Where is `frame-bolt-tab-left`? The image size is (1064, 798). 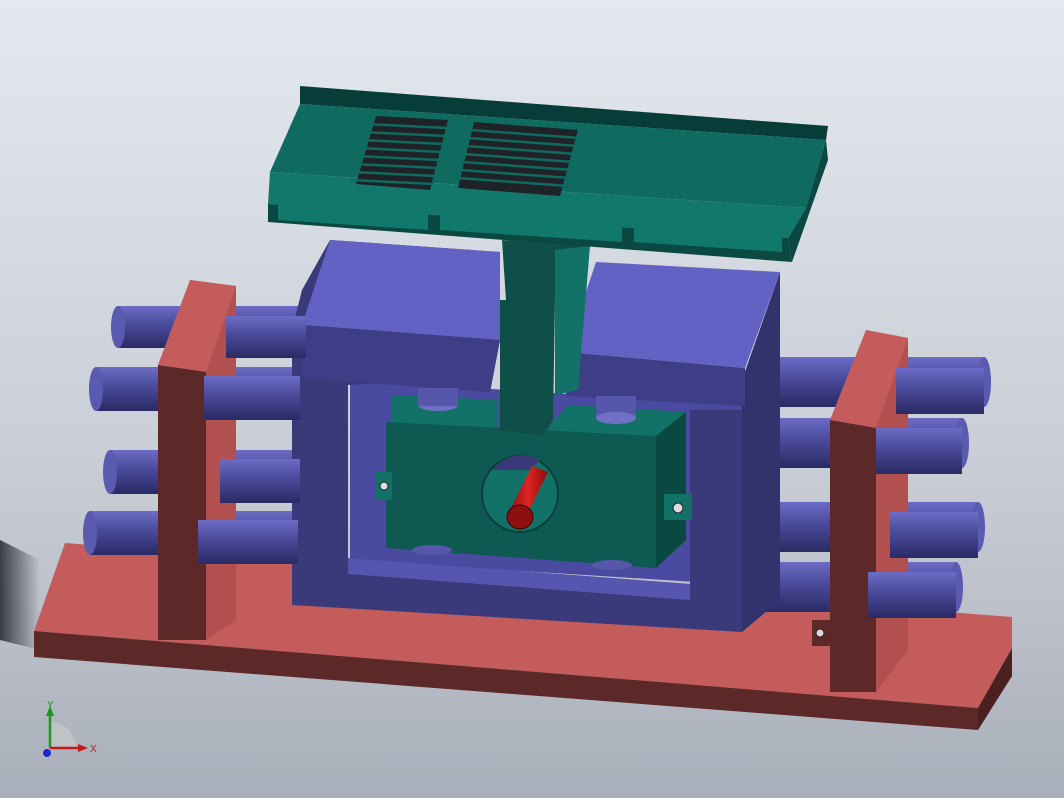
frame-bolt-tab-left is located at coordinates (384, 486).